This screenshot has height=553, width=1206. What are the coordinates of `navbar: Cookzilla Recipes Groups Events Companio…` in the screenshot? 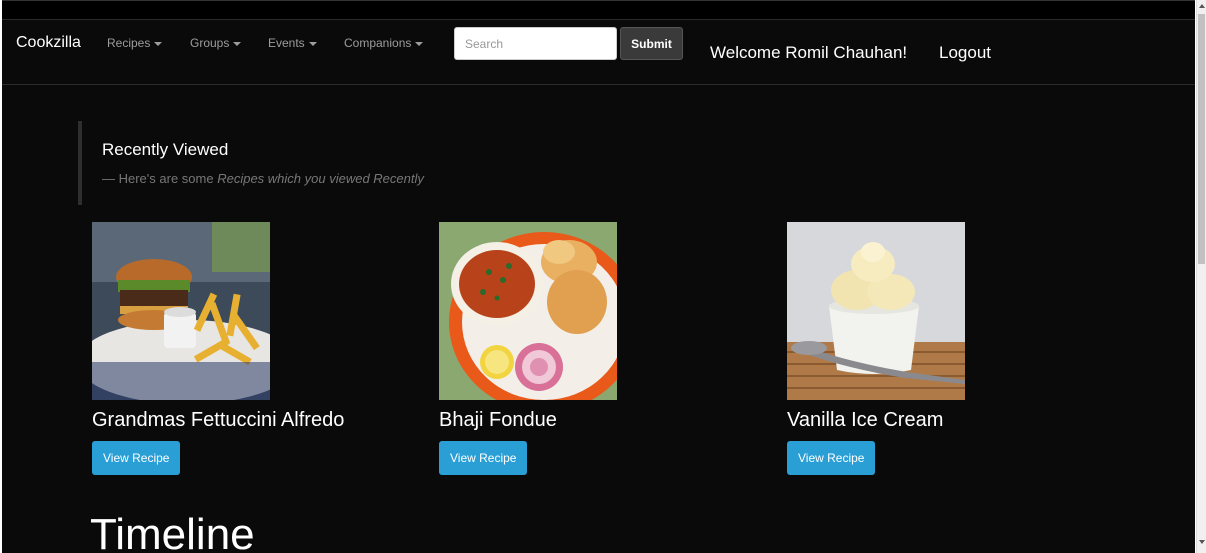 It's located at (598, 52).